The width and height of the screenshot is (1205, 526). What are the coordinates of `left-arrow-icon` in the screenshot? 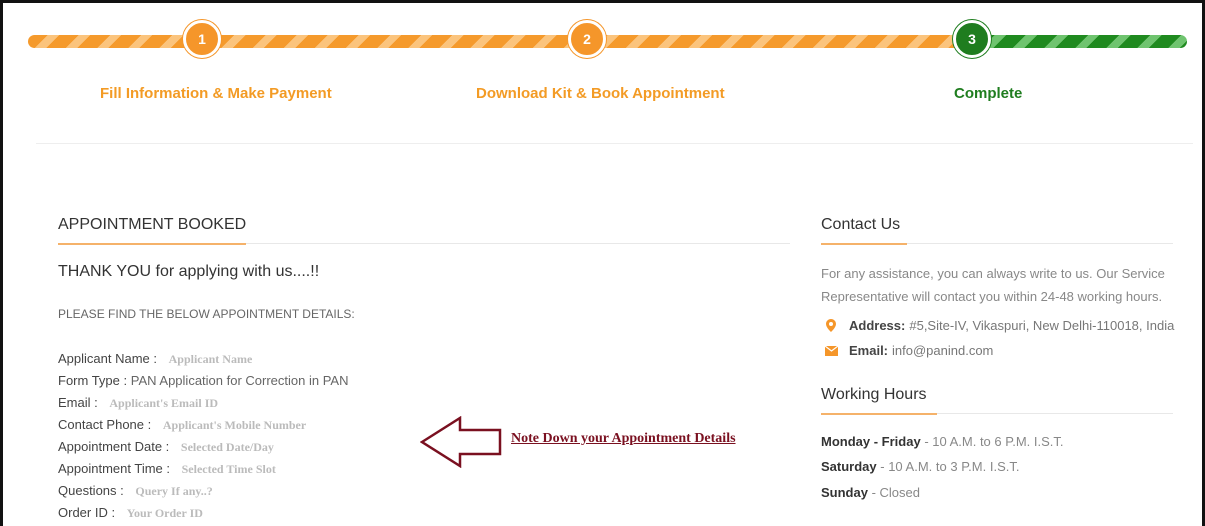 It's located at (461, 442).